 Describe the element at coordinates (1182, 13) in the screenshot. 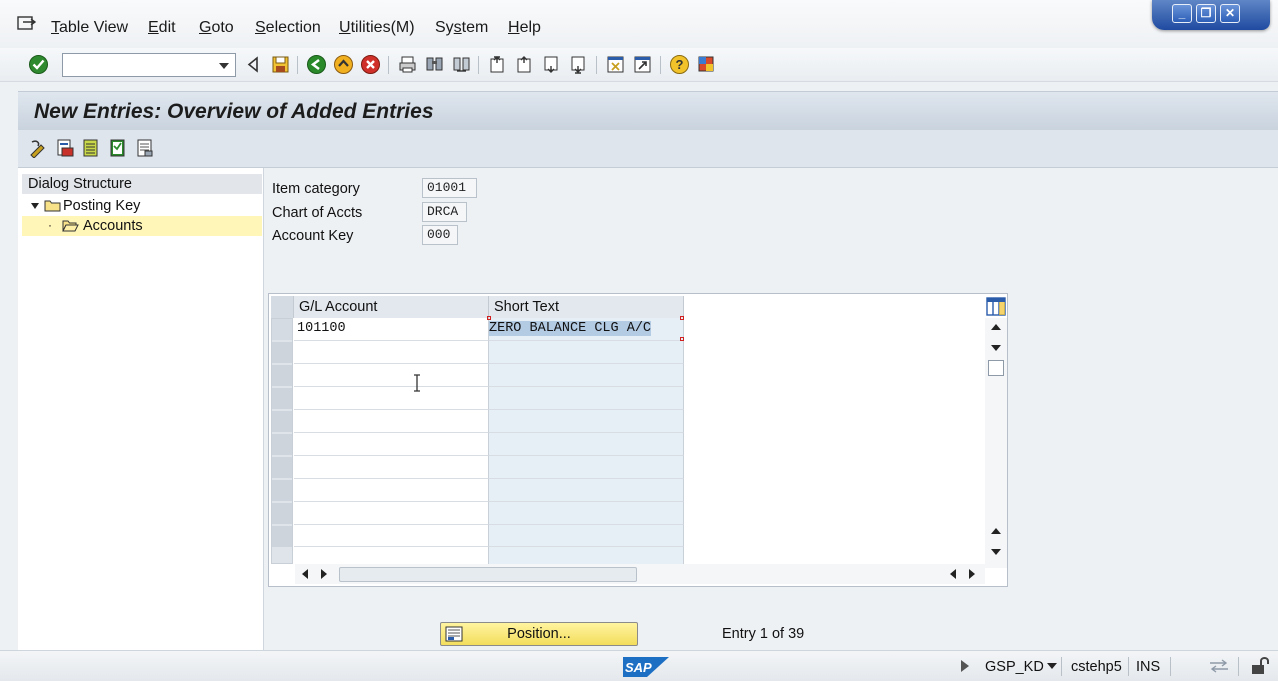

I see `minimize-icon: _` at that location.